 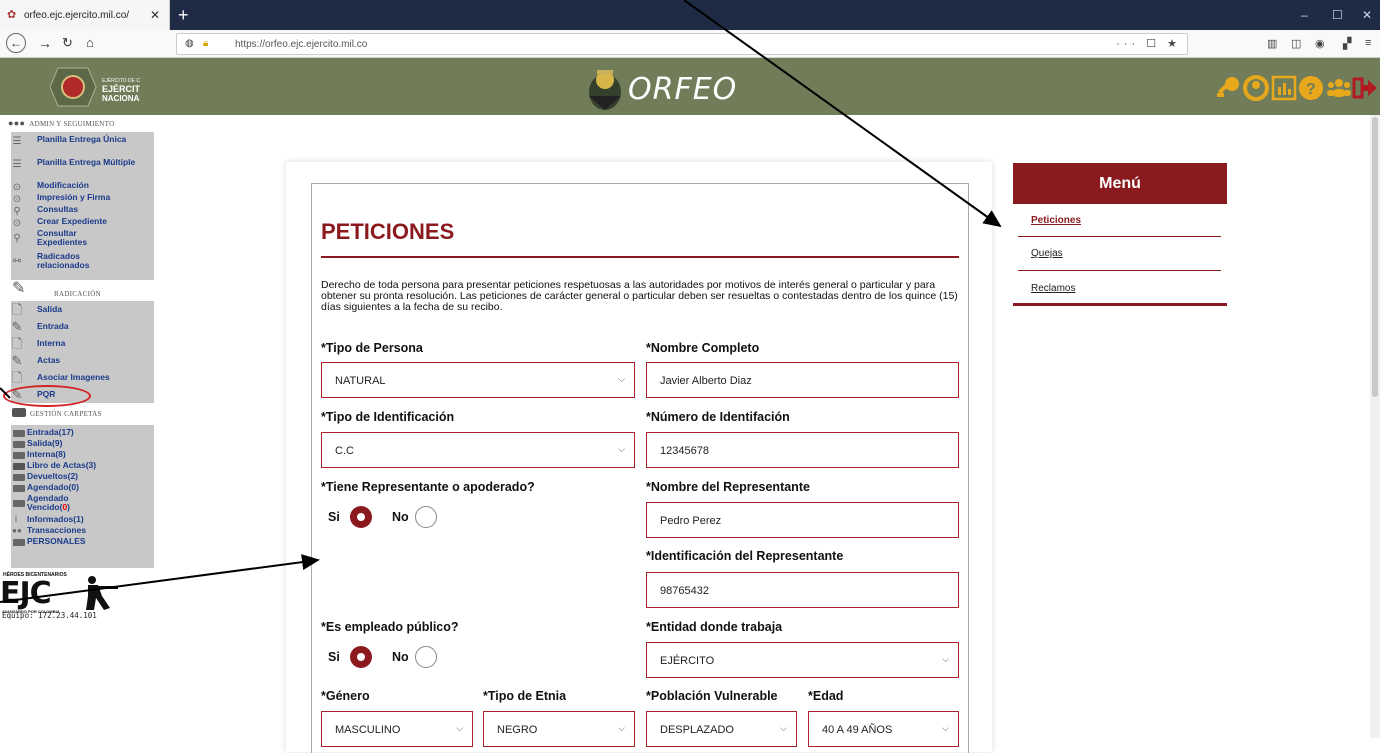 I want to click on folder-item-interna: Interna(8), so click(x=82, y=455).